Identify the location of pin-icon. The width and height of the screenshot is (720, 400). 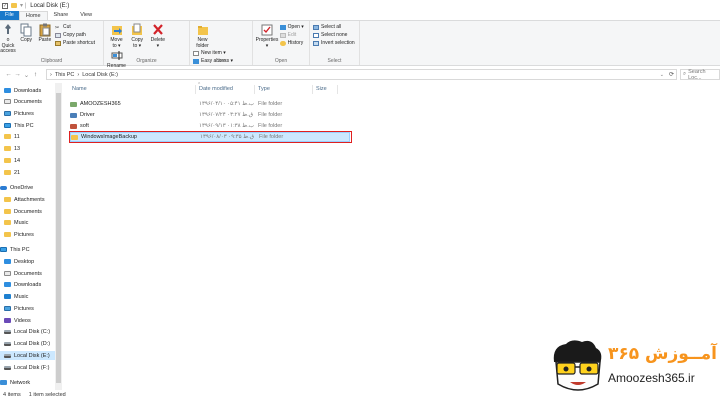
(8, 30).